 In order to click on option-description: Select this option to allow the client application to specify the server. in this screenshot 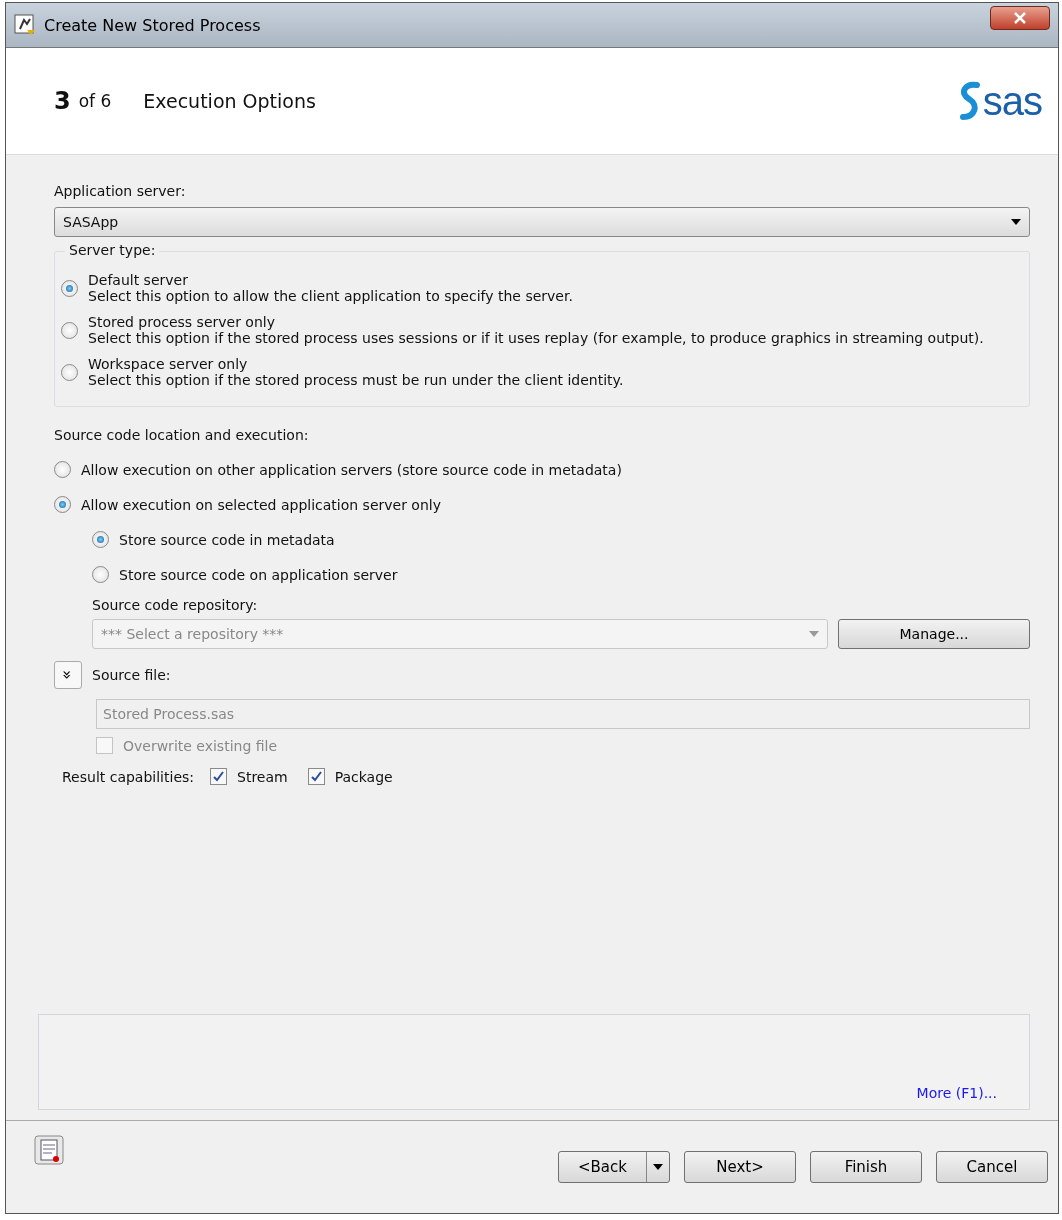, I will do `click(330, 296)`.